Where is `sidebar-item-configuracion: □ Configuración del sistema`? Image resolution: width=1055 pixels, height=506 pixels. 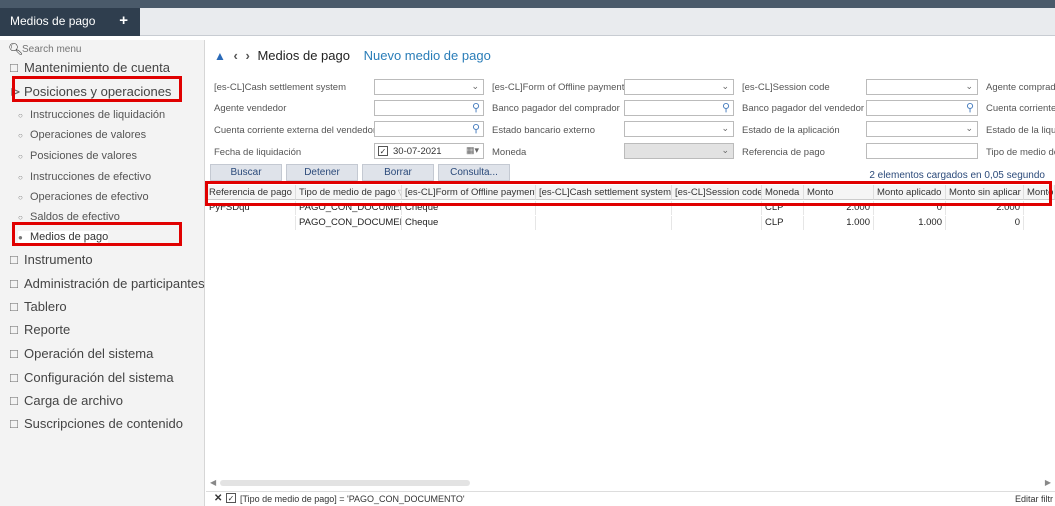 sidebar-item-configuracion: □ Configuración del sistema is located at coordinates (92, 377).